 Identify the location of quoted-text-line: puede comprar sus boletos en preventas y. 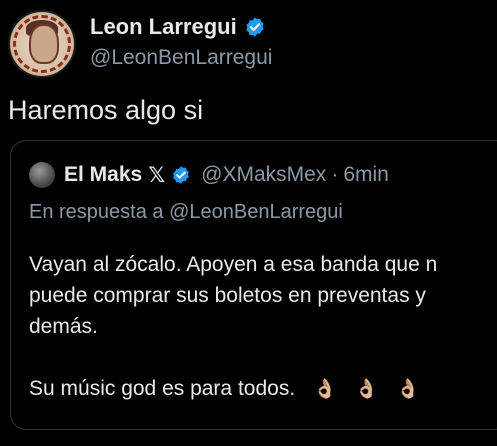
(227, 295).